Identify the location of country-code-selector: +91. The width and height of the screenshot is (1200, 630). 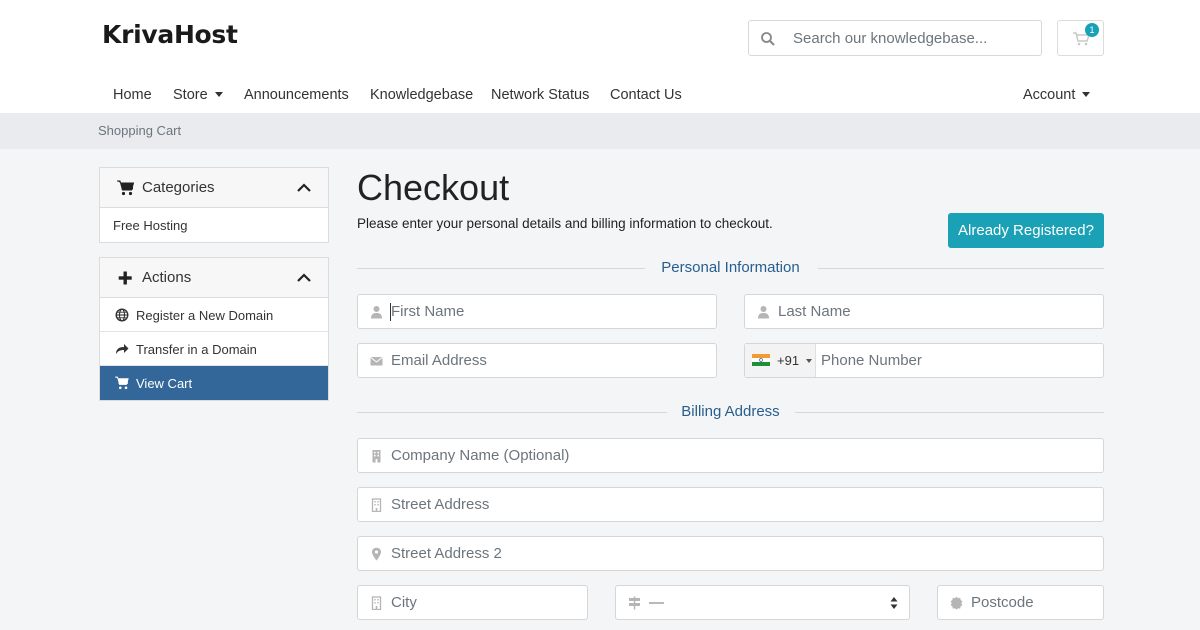
(780, 360).